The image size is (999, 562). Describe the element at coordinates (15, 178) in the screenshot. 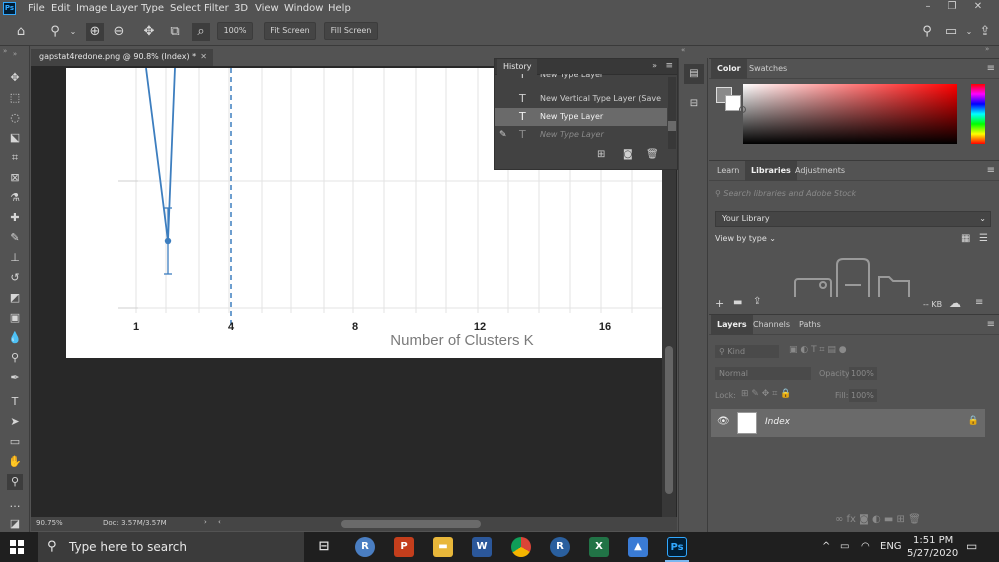

I see `frame-tool-icon: ⊠` at that location.